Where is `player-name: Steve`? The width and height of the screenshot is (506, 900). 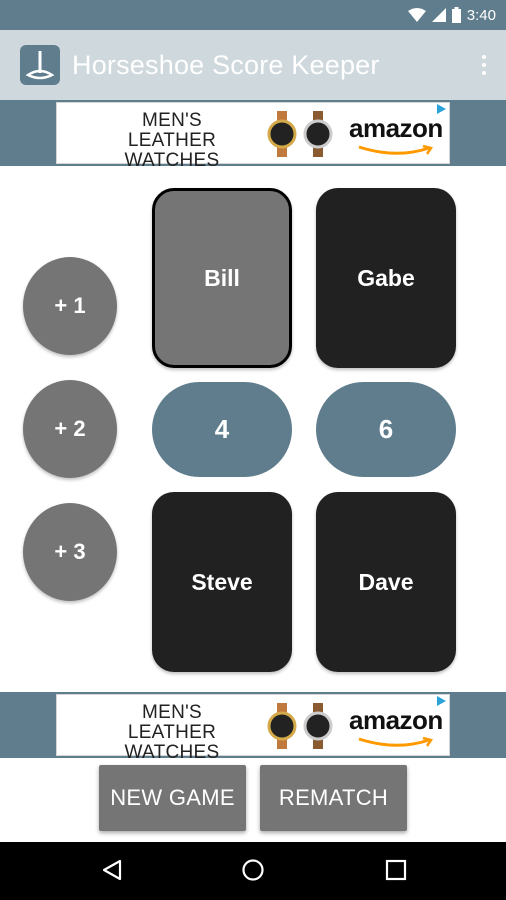 player-name: Steve is located at coordinates (222, 581).